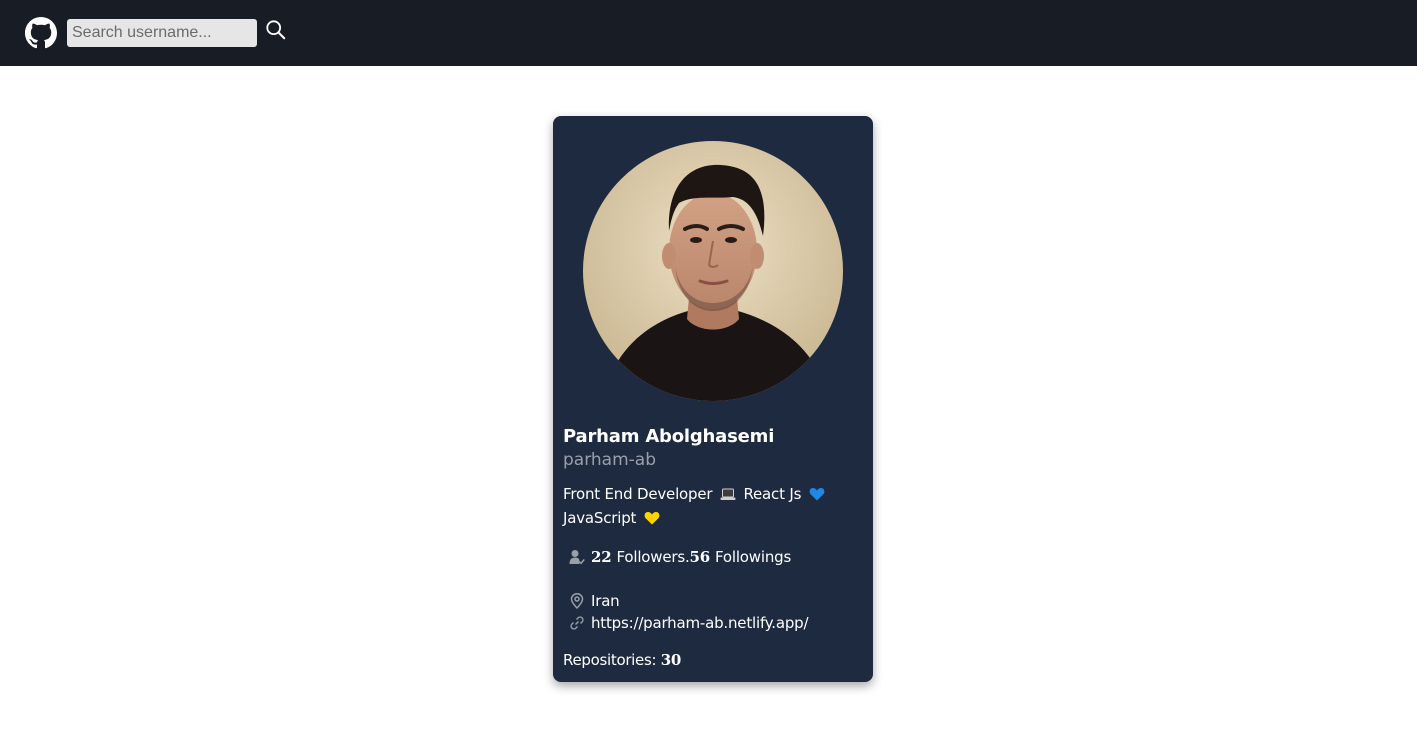 The image size is (1417, 742). I want to click on avatar, so click(713, 271).